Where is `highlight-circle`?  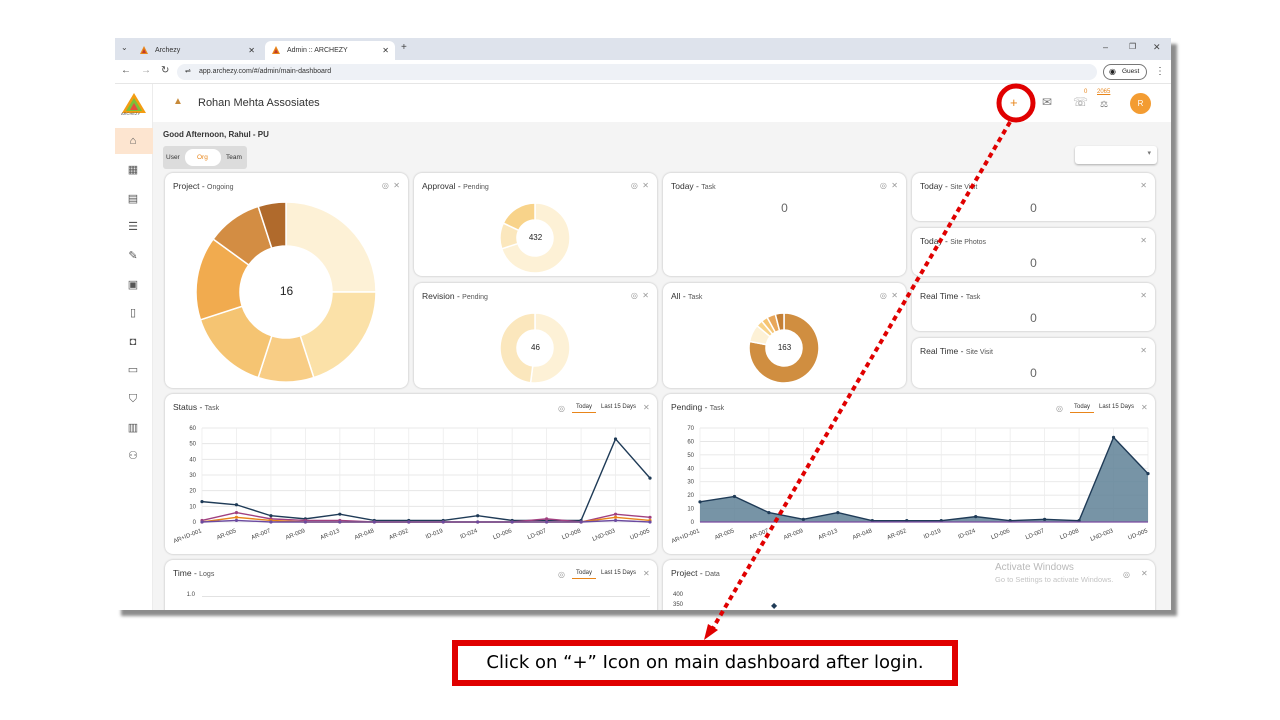
highlight-circle is located at coordinates (1016, 103).